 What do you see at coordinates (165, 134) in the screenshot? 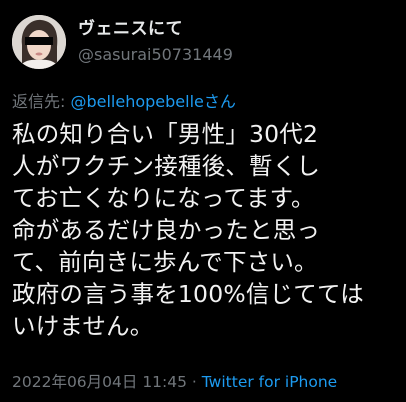
I see `tweet-text-line: 私の知り合い「男性」30代2` at bounding box center [165, 134].